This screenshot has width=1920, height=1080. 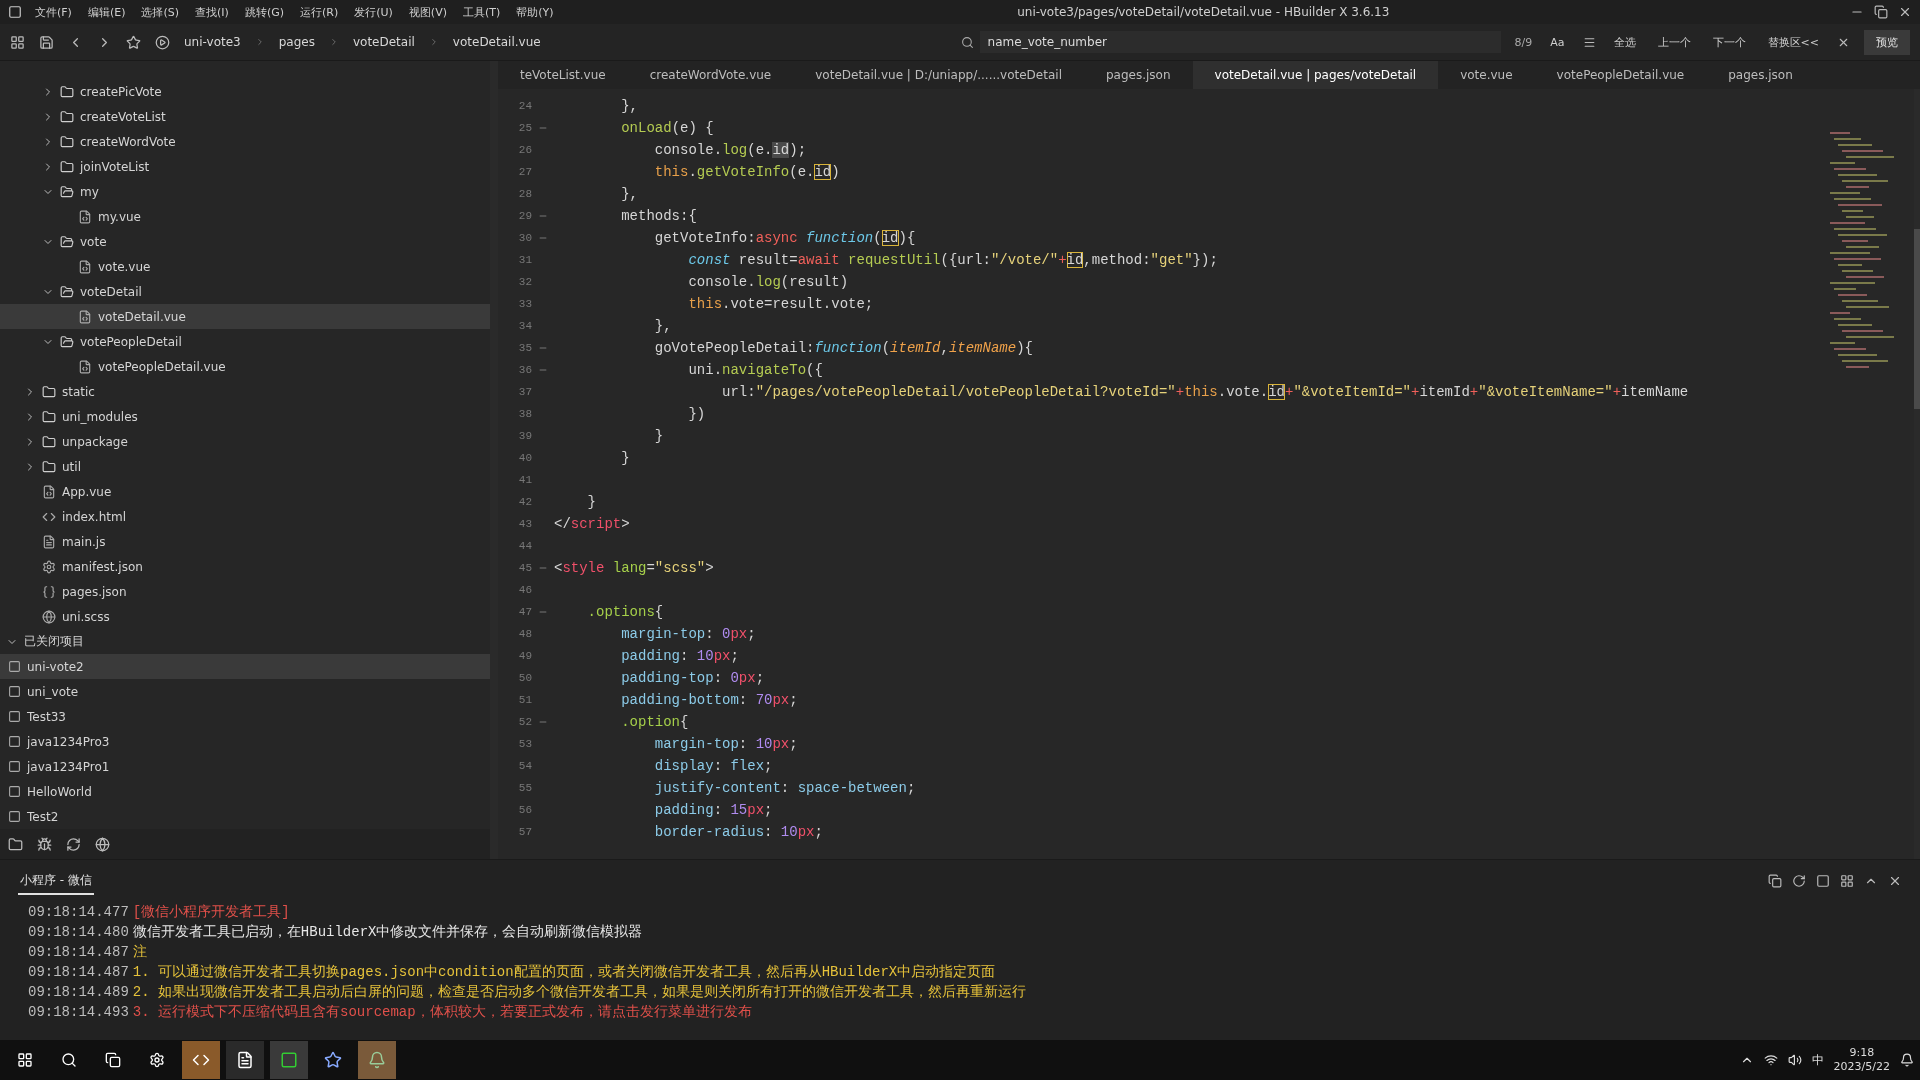 What do you see at coordinates (264, 12) in the screenshot?
I see `menu-item: 跳转(G)` at bounding box center [264, 12].